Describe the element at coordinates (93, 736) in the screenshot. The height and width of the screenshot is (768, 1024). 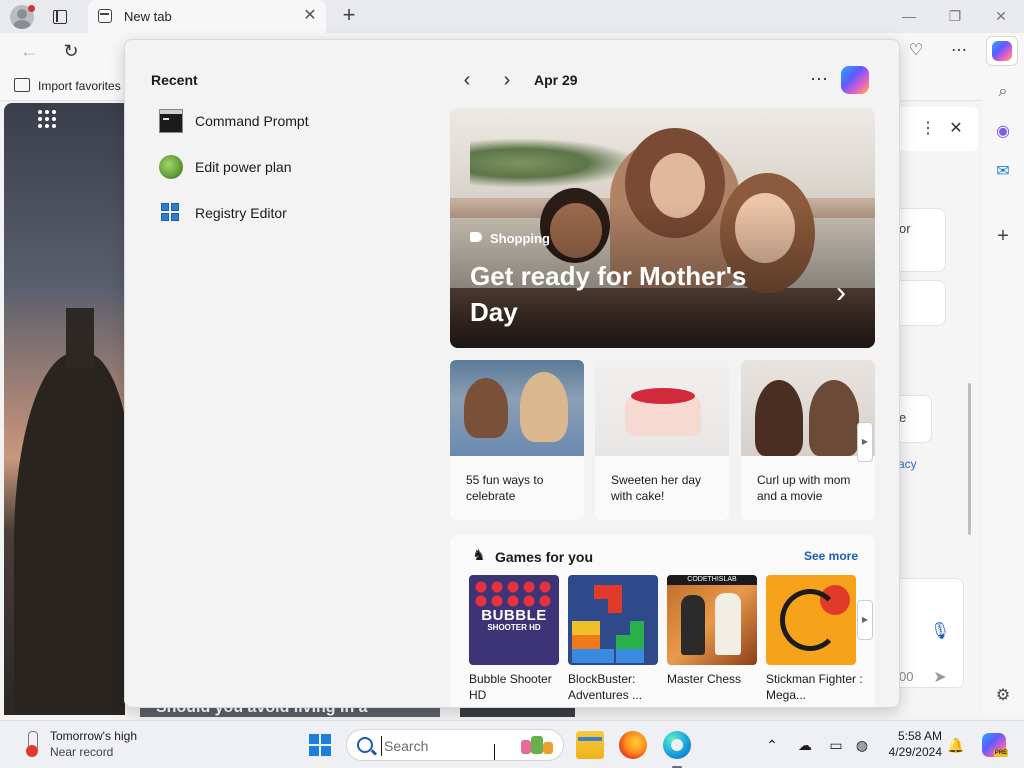
I see `weather-title: Tomorrow's high` at that location.